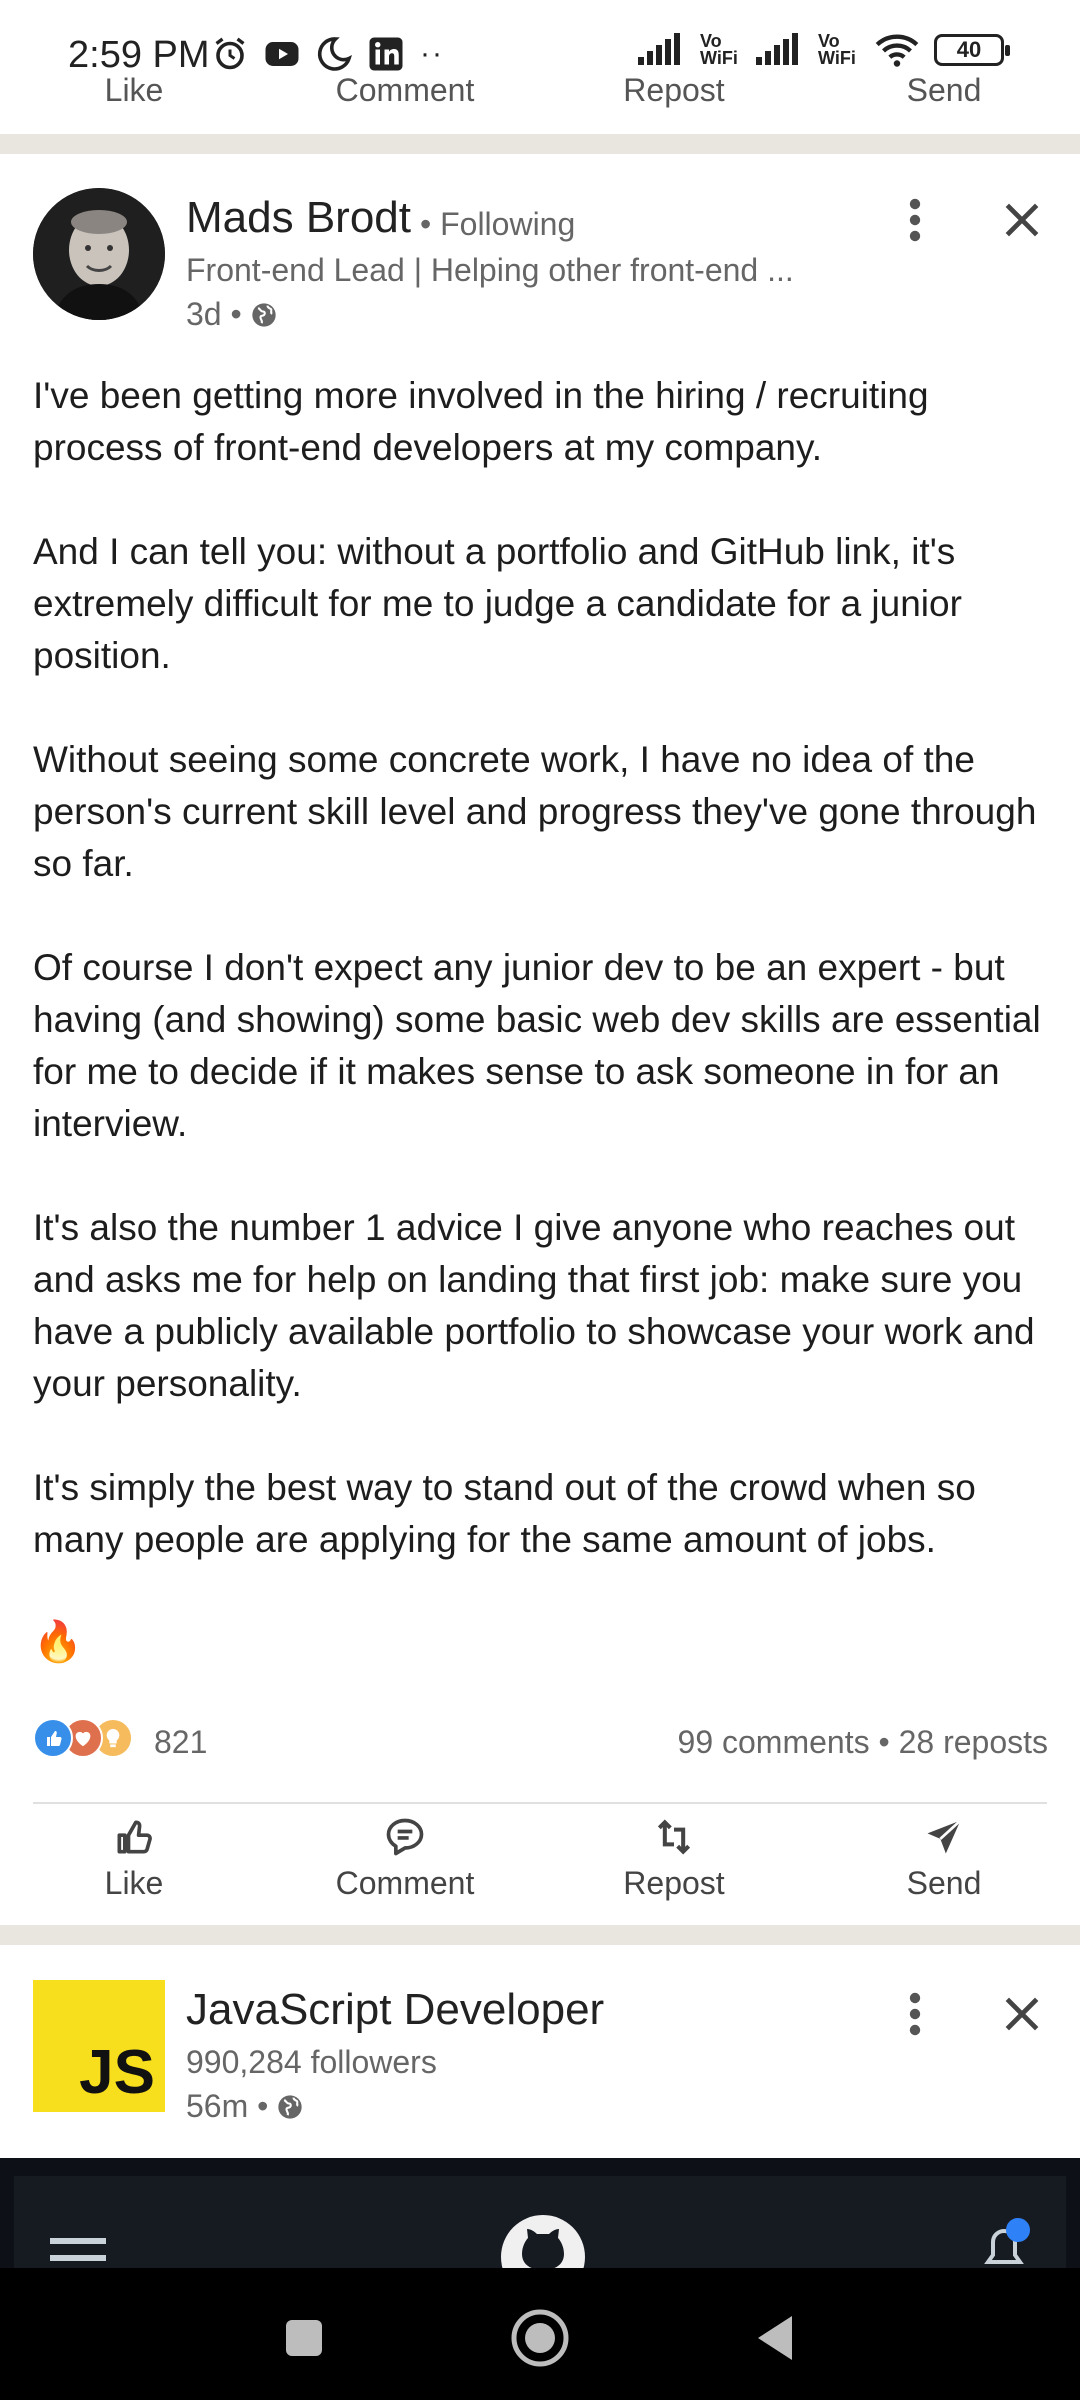  Describe the element at coordinates (134, 1858) in the screenshot. I see `like-button: Like` at that location.